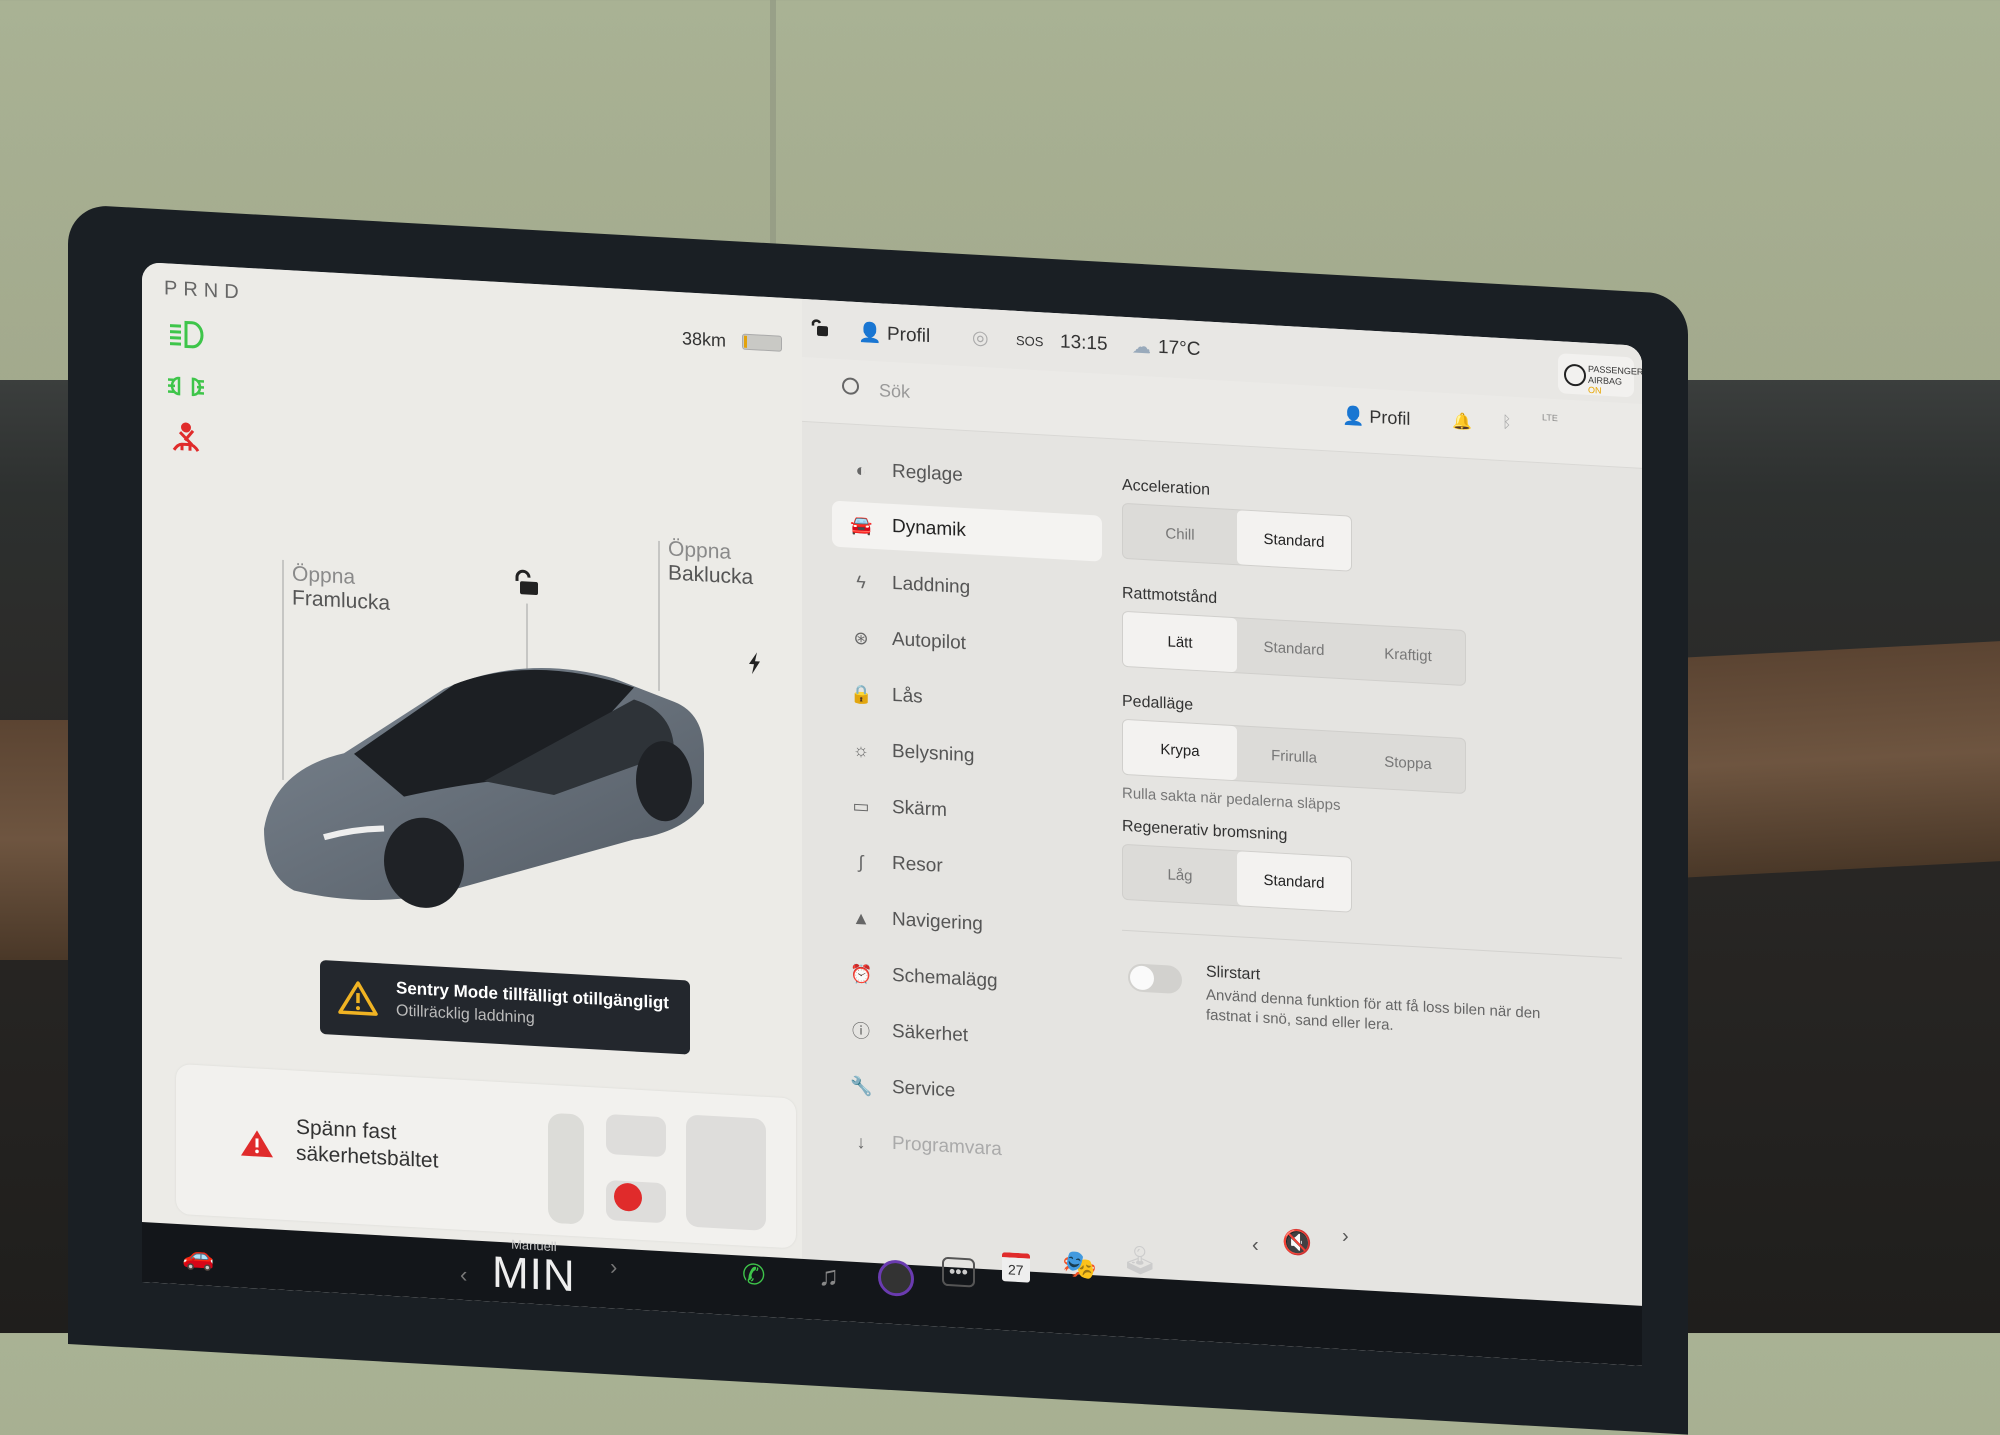  I want to click on airbag-off-icon, so click(1575, 375).